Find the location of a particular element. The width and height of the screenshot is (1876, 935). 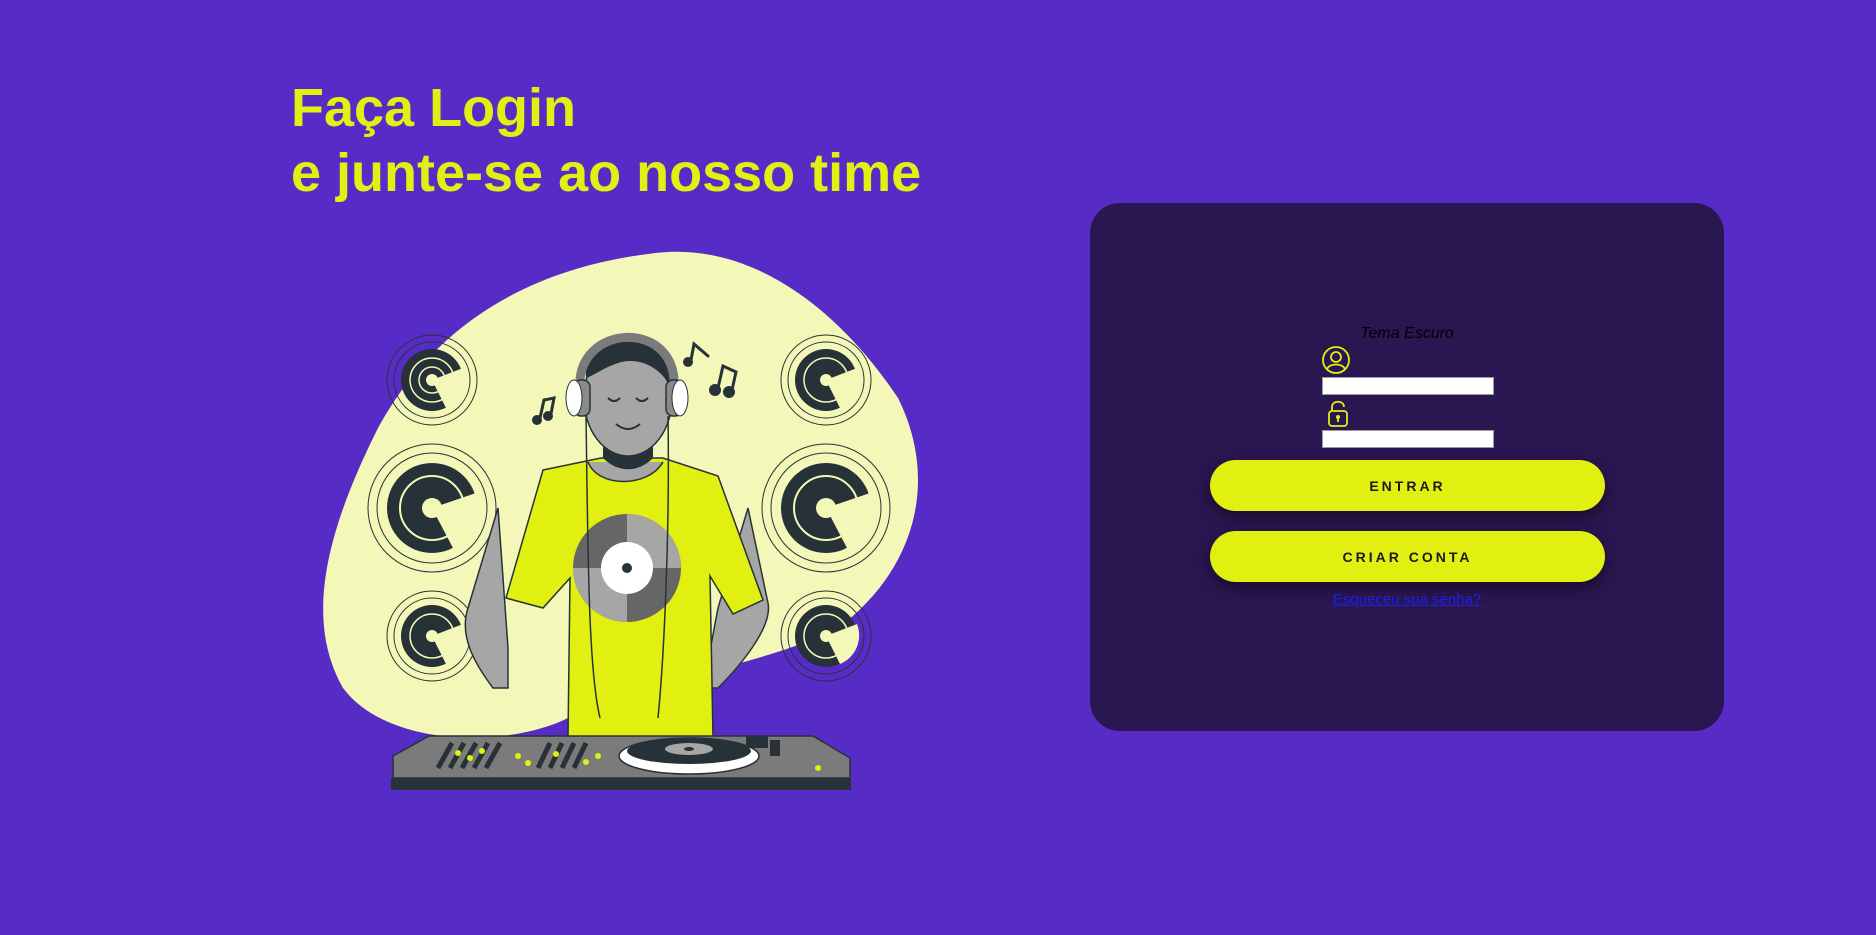

title-line-1: Faça Login is located at coordinates (434, 108).